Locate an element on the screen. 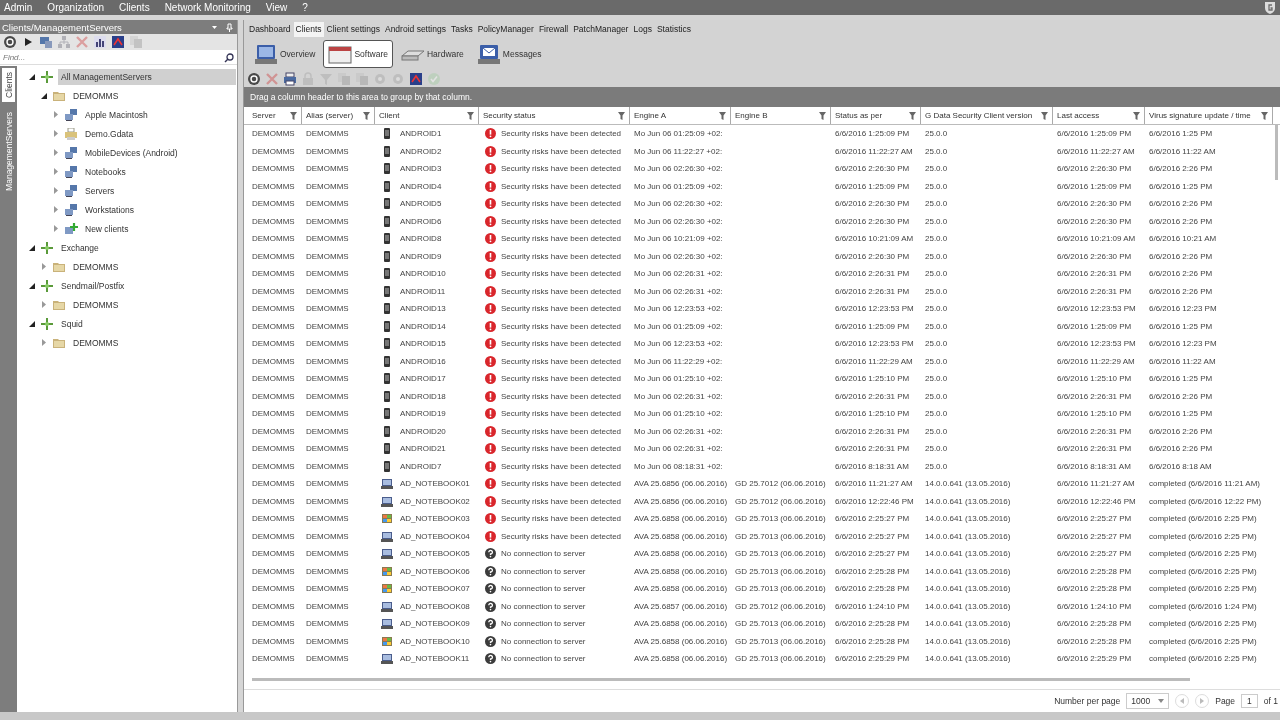 The height and width of the screenshot is (720, 1280). previous-page-button is located at coordinates (1182, 701).